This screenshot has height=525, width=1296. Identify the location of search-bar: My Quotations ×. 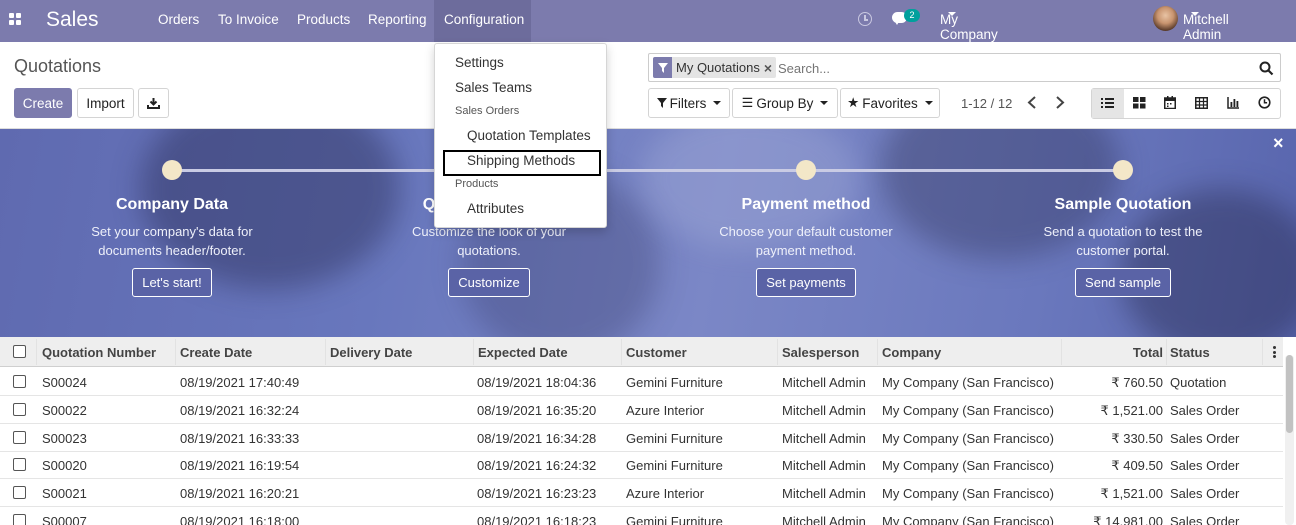
(964, 67).